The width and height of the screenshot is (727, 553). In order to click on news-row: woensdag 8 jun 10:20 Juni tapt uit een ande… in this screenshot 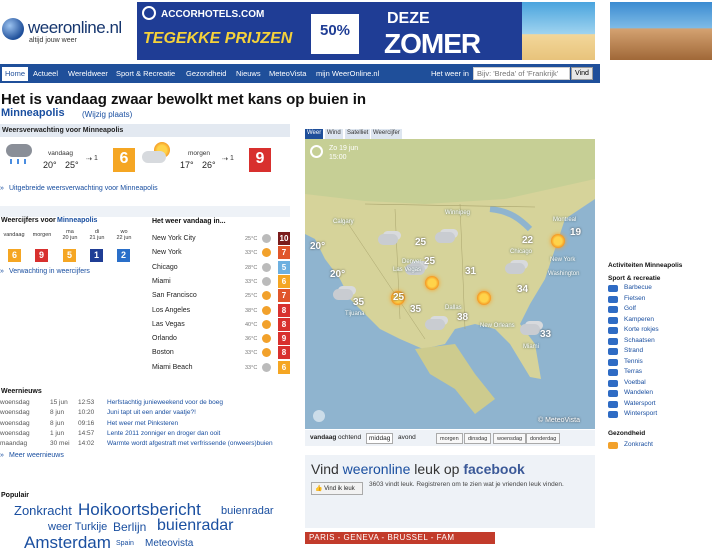, I will do `click(147, 414)`.